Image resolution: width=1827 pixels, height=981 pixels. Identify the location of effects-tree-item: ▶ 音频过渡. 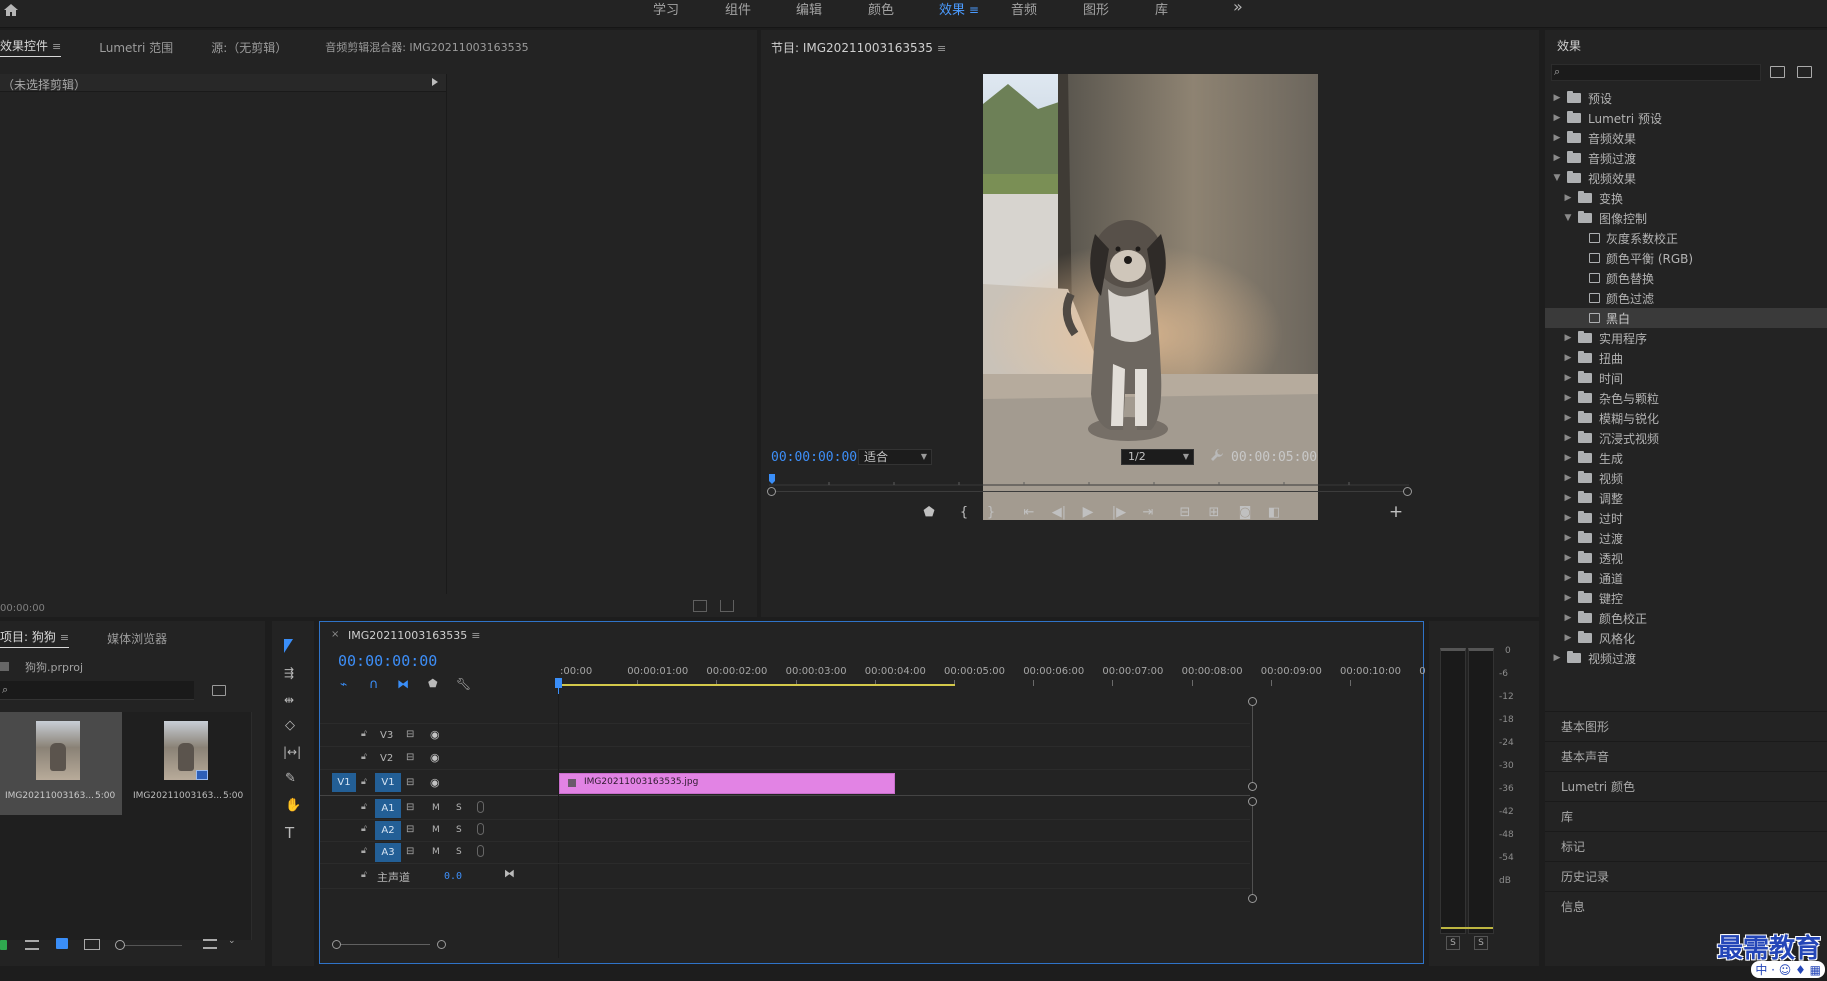
(1686, 158).